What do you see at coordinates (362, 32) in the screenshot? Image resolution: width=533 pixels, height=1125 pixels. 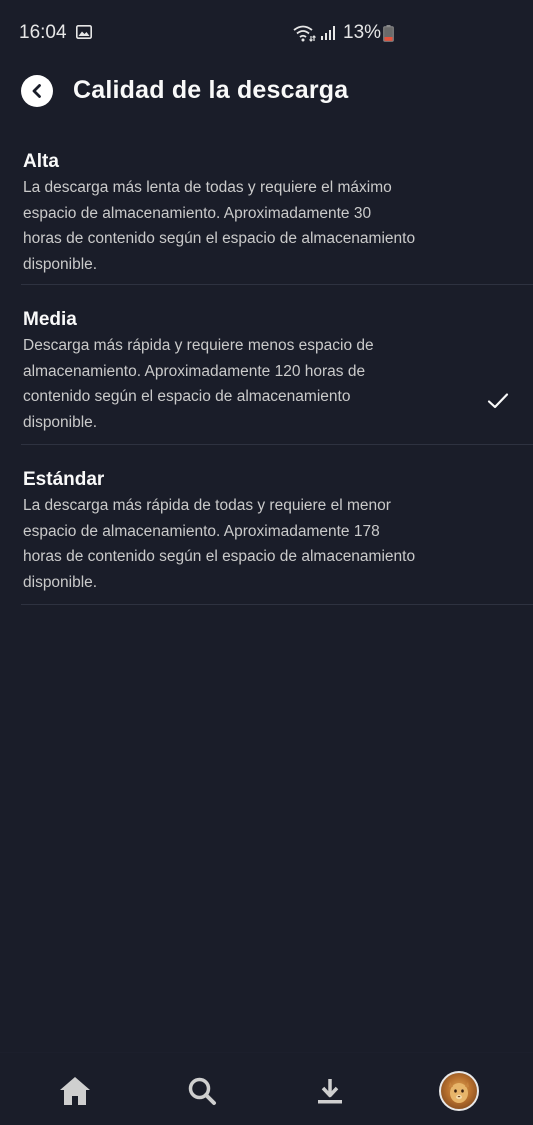 I see `battery-percent: 13%` at bounding box center [362, 32].